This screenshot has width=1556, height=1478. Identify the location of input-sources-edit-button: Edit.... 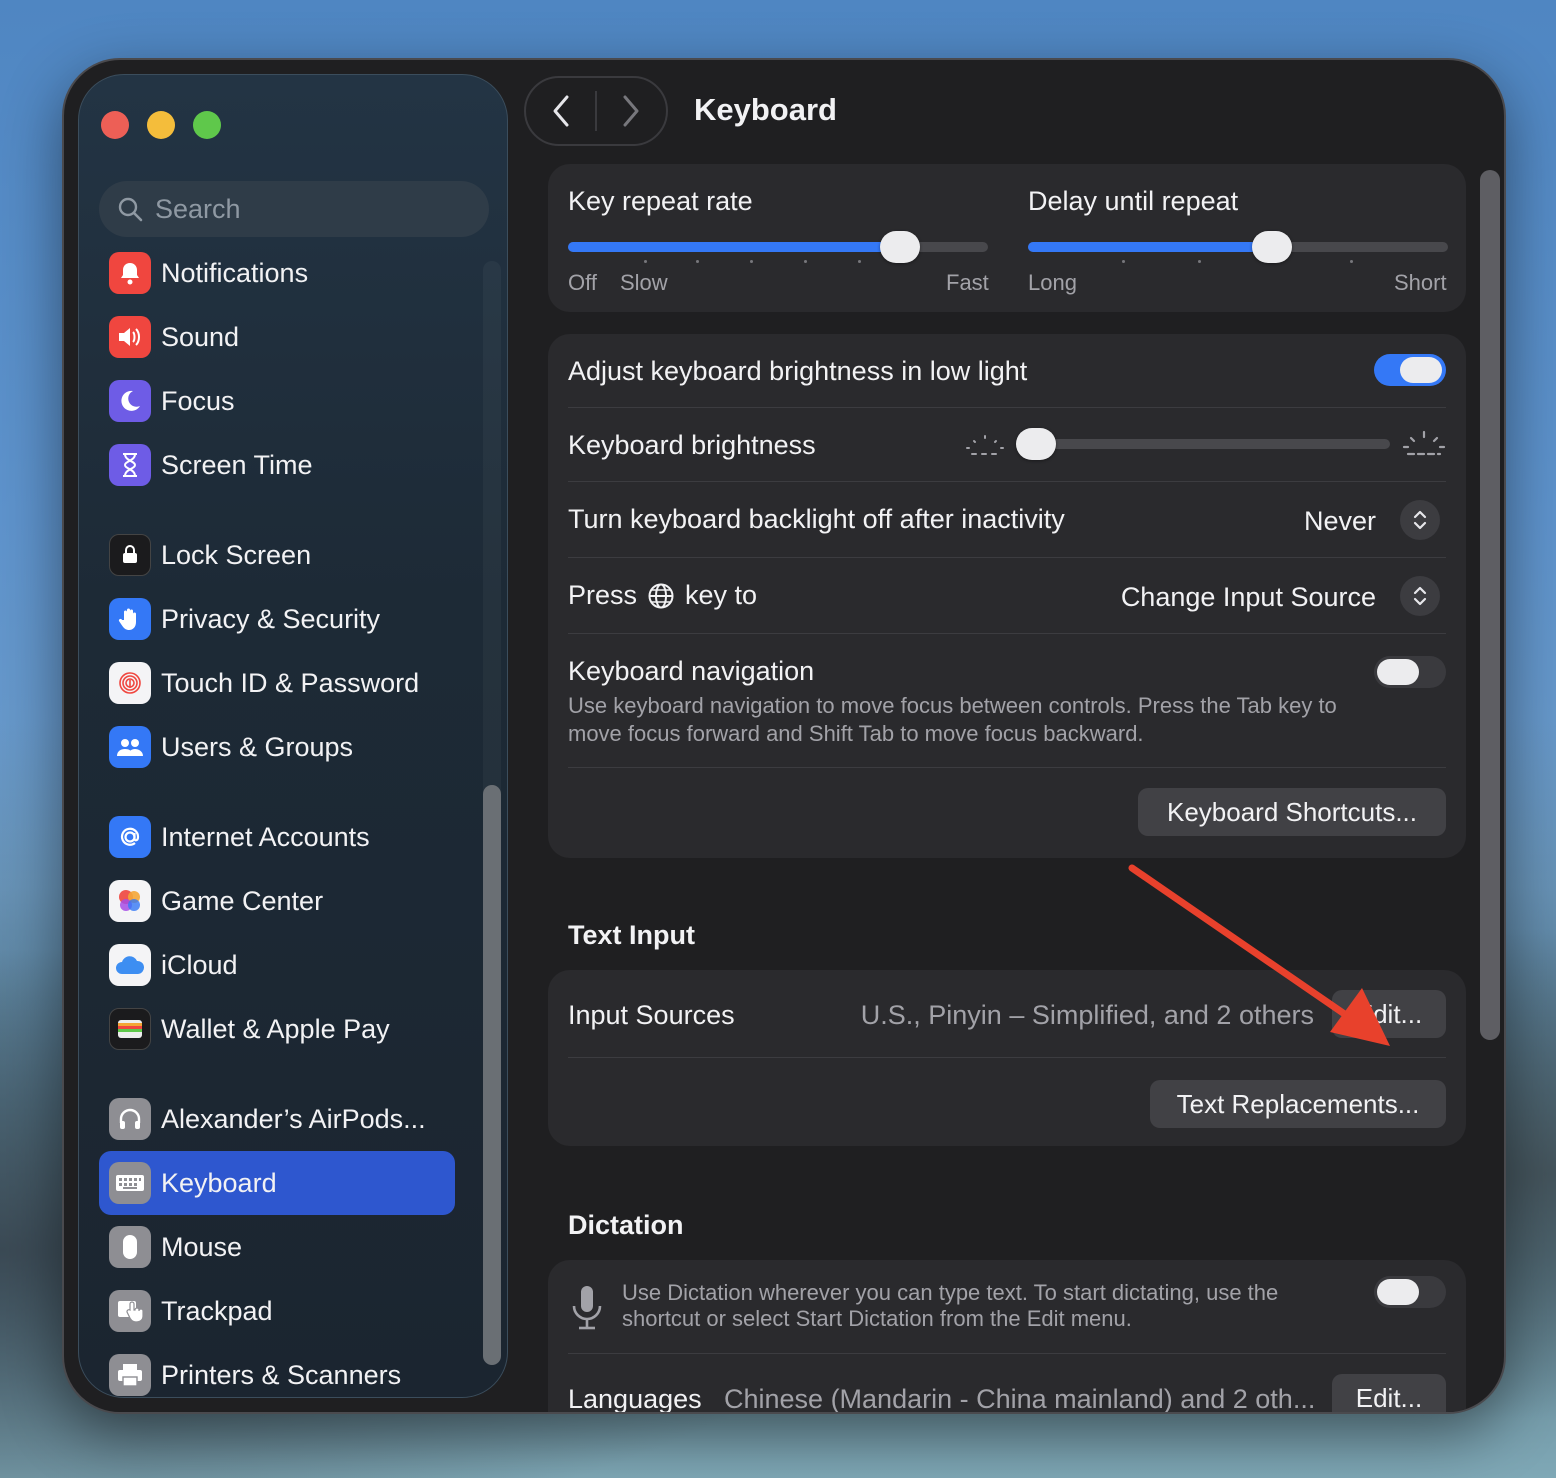
(1389, 1014).